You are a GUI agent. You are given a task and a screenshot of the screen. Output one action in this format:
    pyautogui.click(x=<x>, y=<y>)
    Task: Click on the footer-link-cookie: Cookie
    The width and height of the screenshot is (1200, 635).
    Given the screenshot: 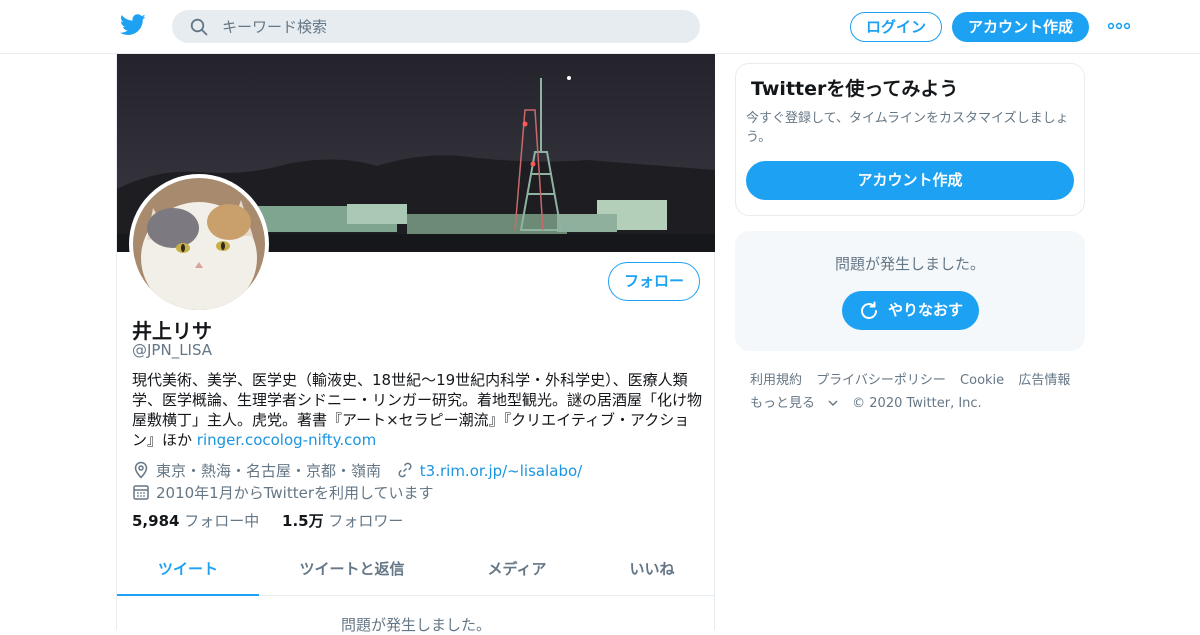 What is the action you would take?
    pyautogui.click(x=982, y=380)
    